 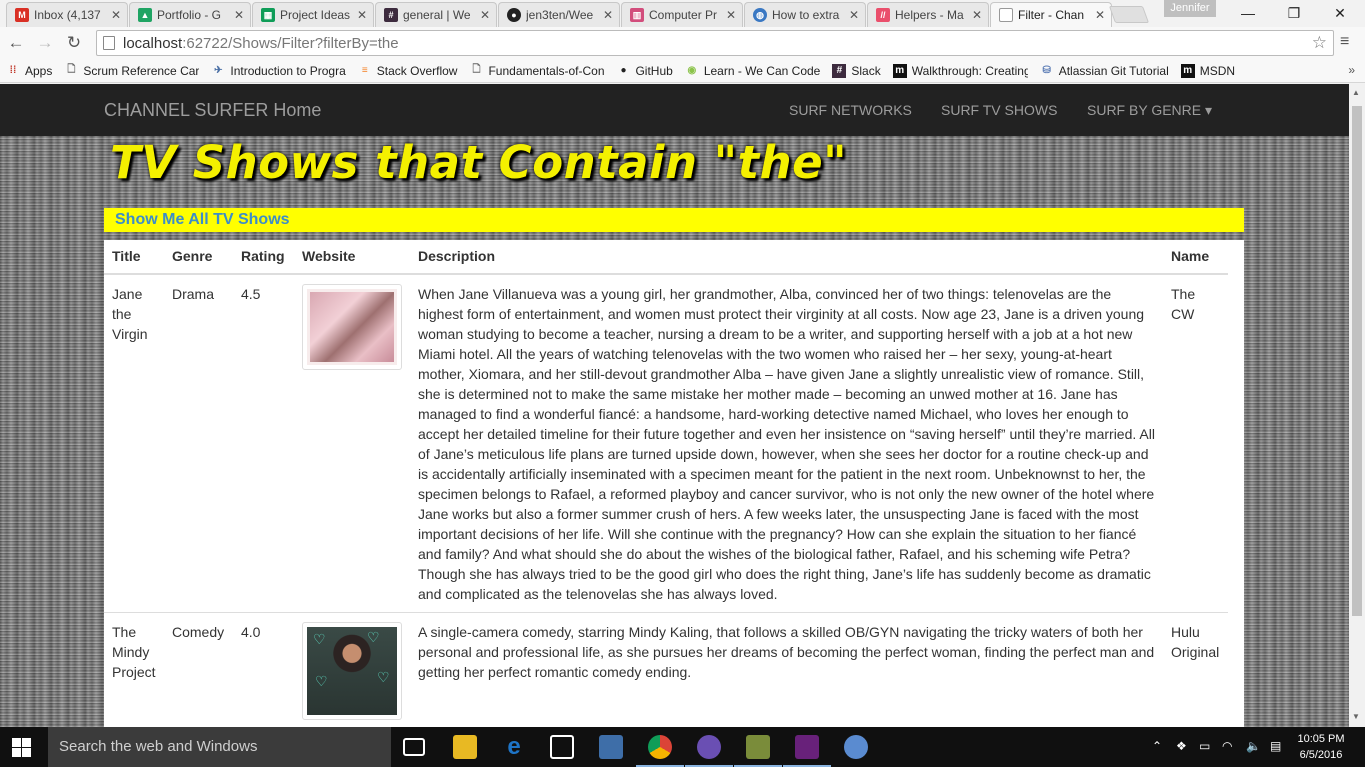 I want to click on plane-icon: ✈, so click(x=218, y=70).